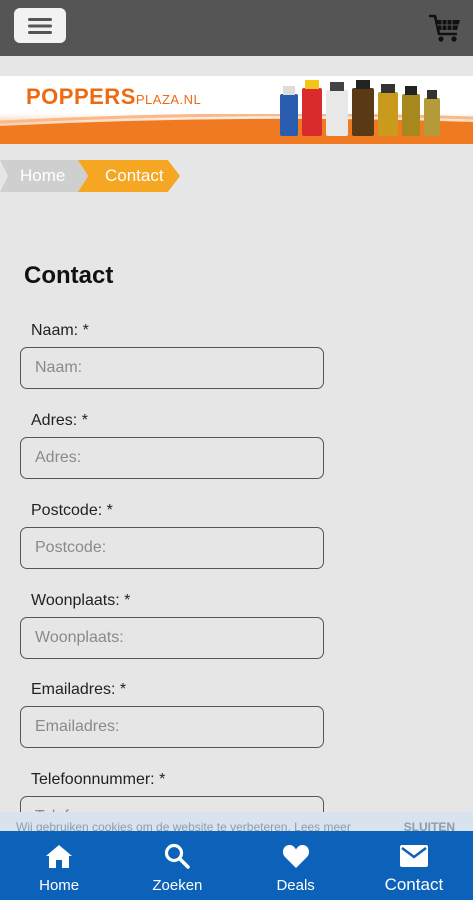 This screenshot has width=473, height=900. What do you see at coordinates (172, 638) in the screenshot?
I see `city-field` at bounding box center [172, 638].